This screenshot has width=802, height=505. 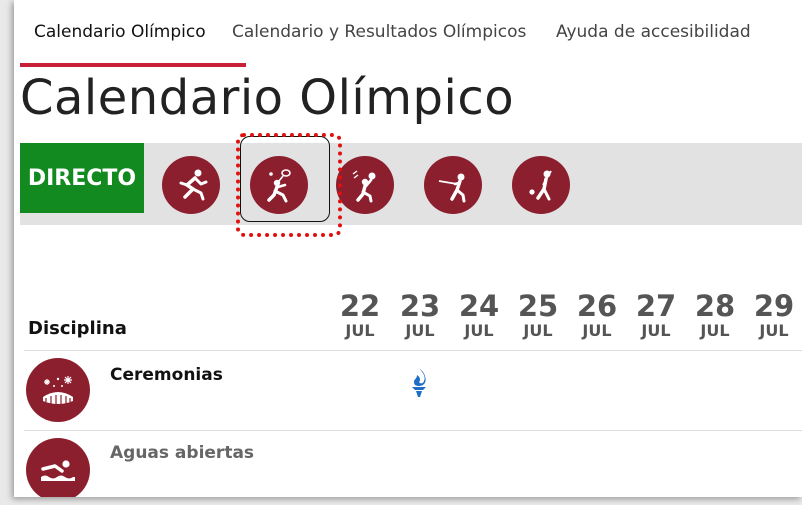 I want to click on day-column-26: 26 JUL, so click(x=597, y=315).